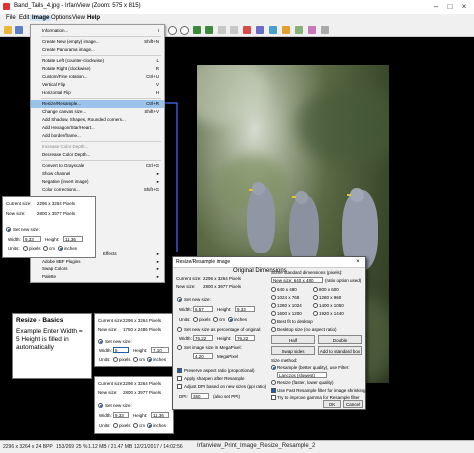 This screenshot has width=474, height=453. What do you see at coordinates (203, 356) in the screenshot?
I see `megapixel-input: 4.20` at bounding box center [203, 356].